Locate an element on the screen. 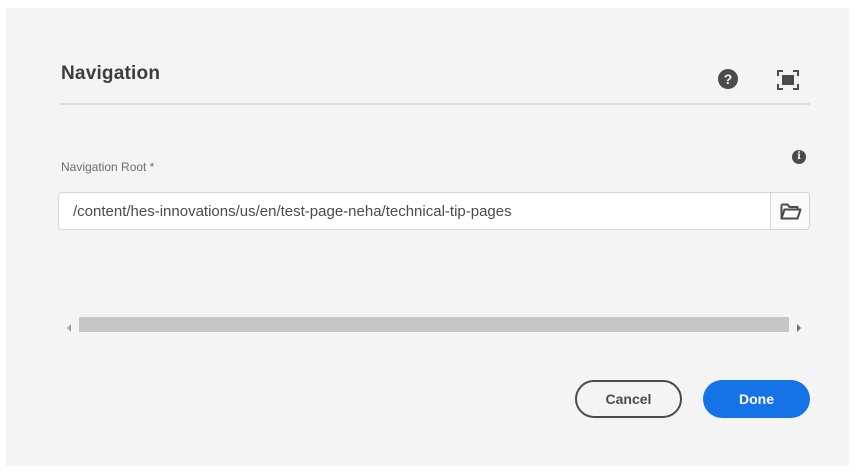 This screenshot has width=854, height=473. cancel-button: Cancel is located at coordinates (628, 399).